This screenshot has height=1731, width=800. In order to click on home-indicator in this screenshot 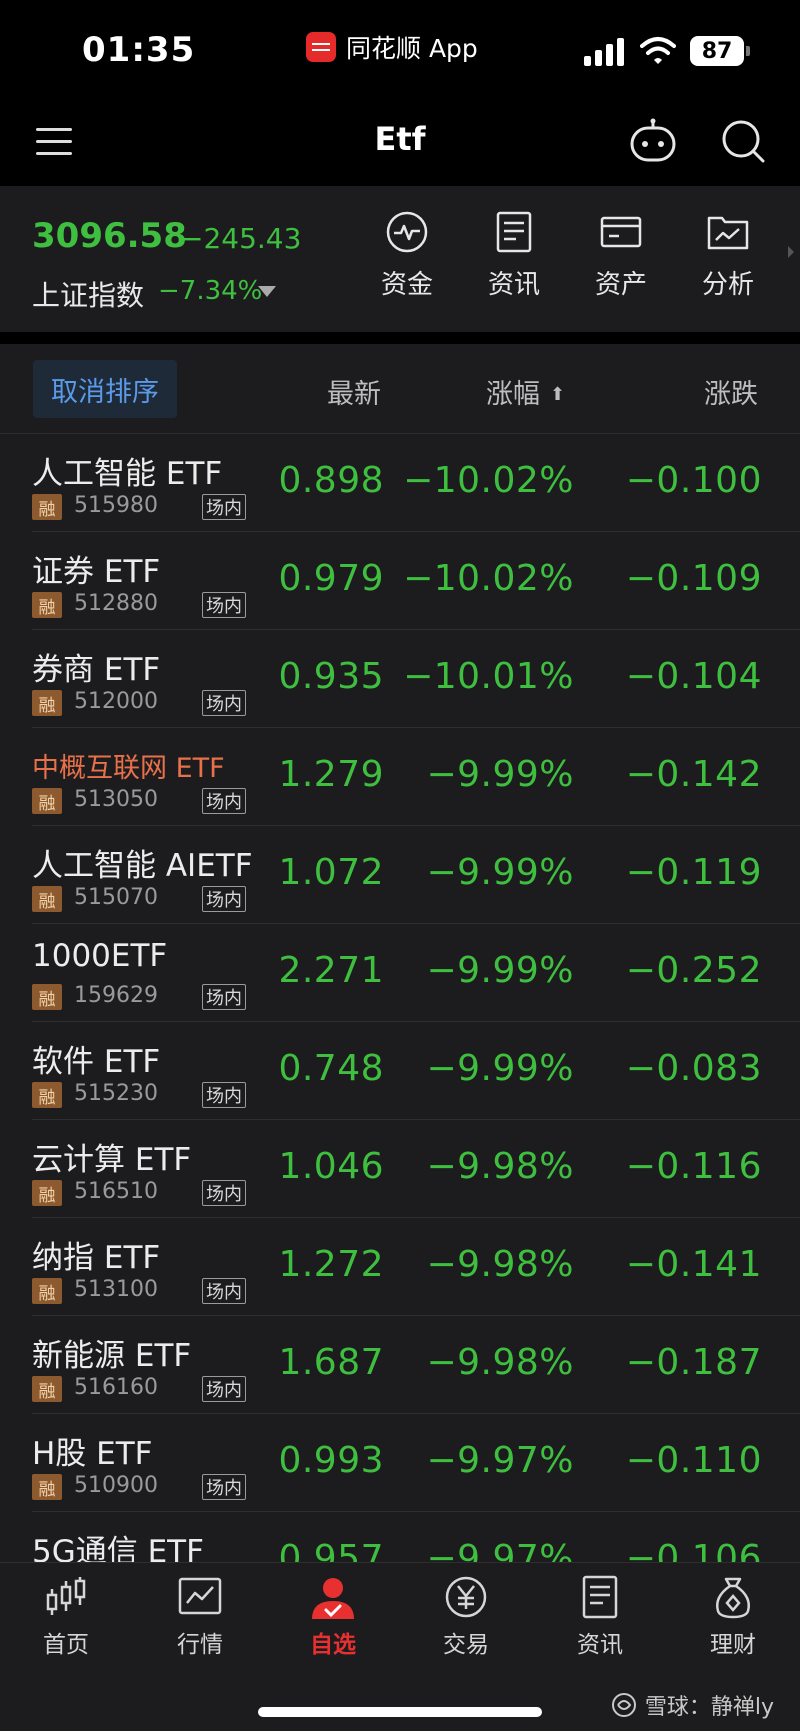, I will do `click(400, 1712)`.